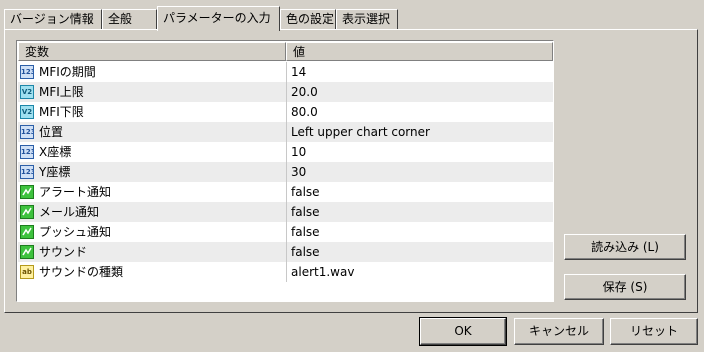  I want to click on value-cell: Left upper chart corner, so click(419, 132).